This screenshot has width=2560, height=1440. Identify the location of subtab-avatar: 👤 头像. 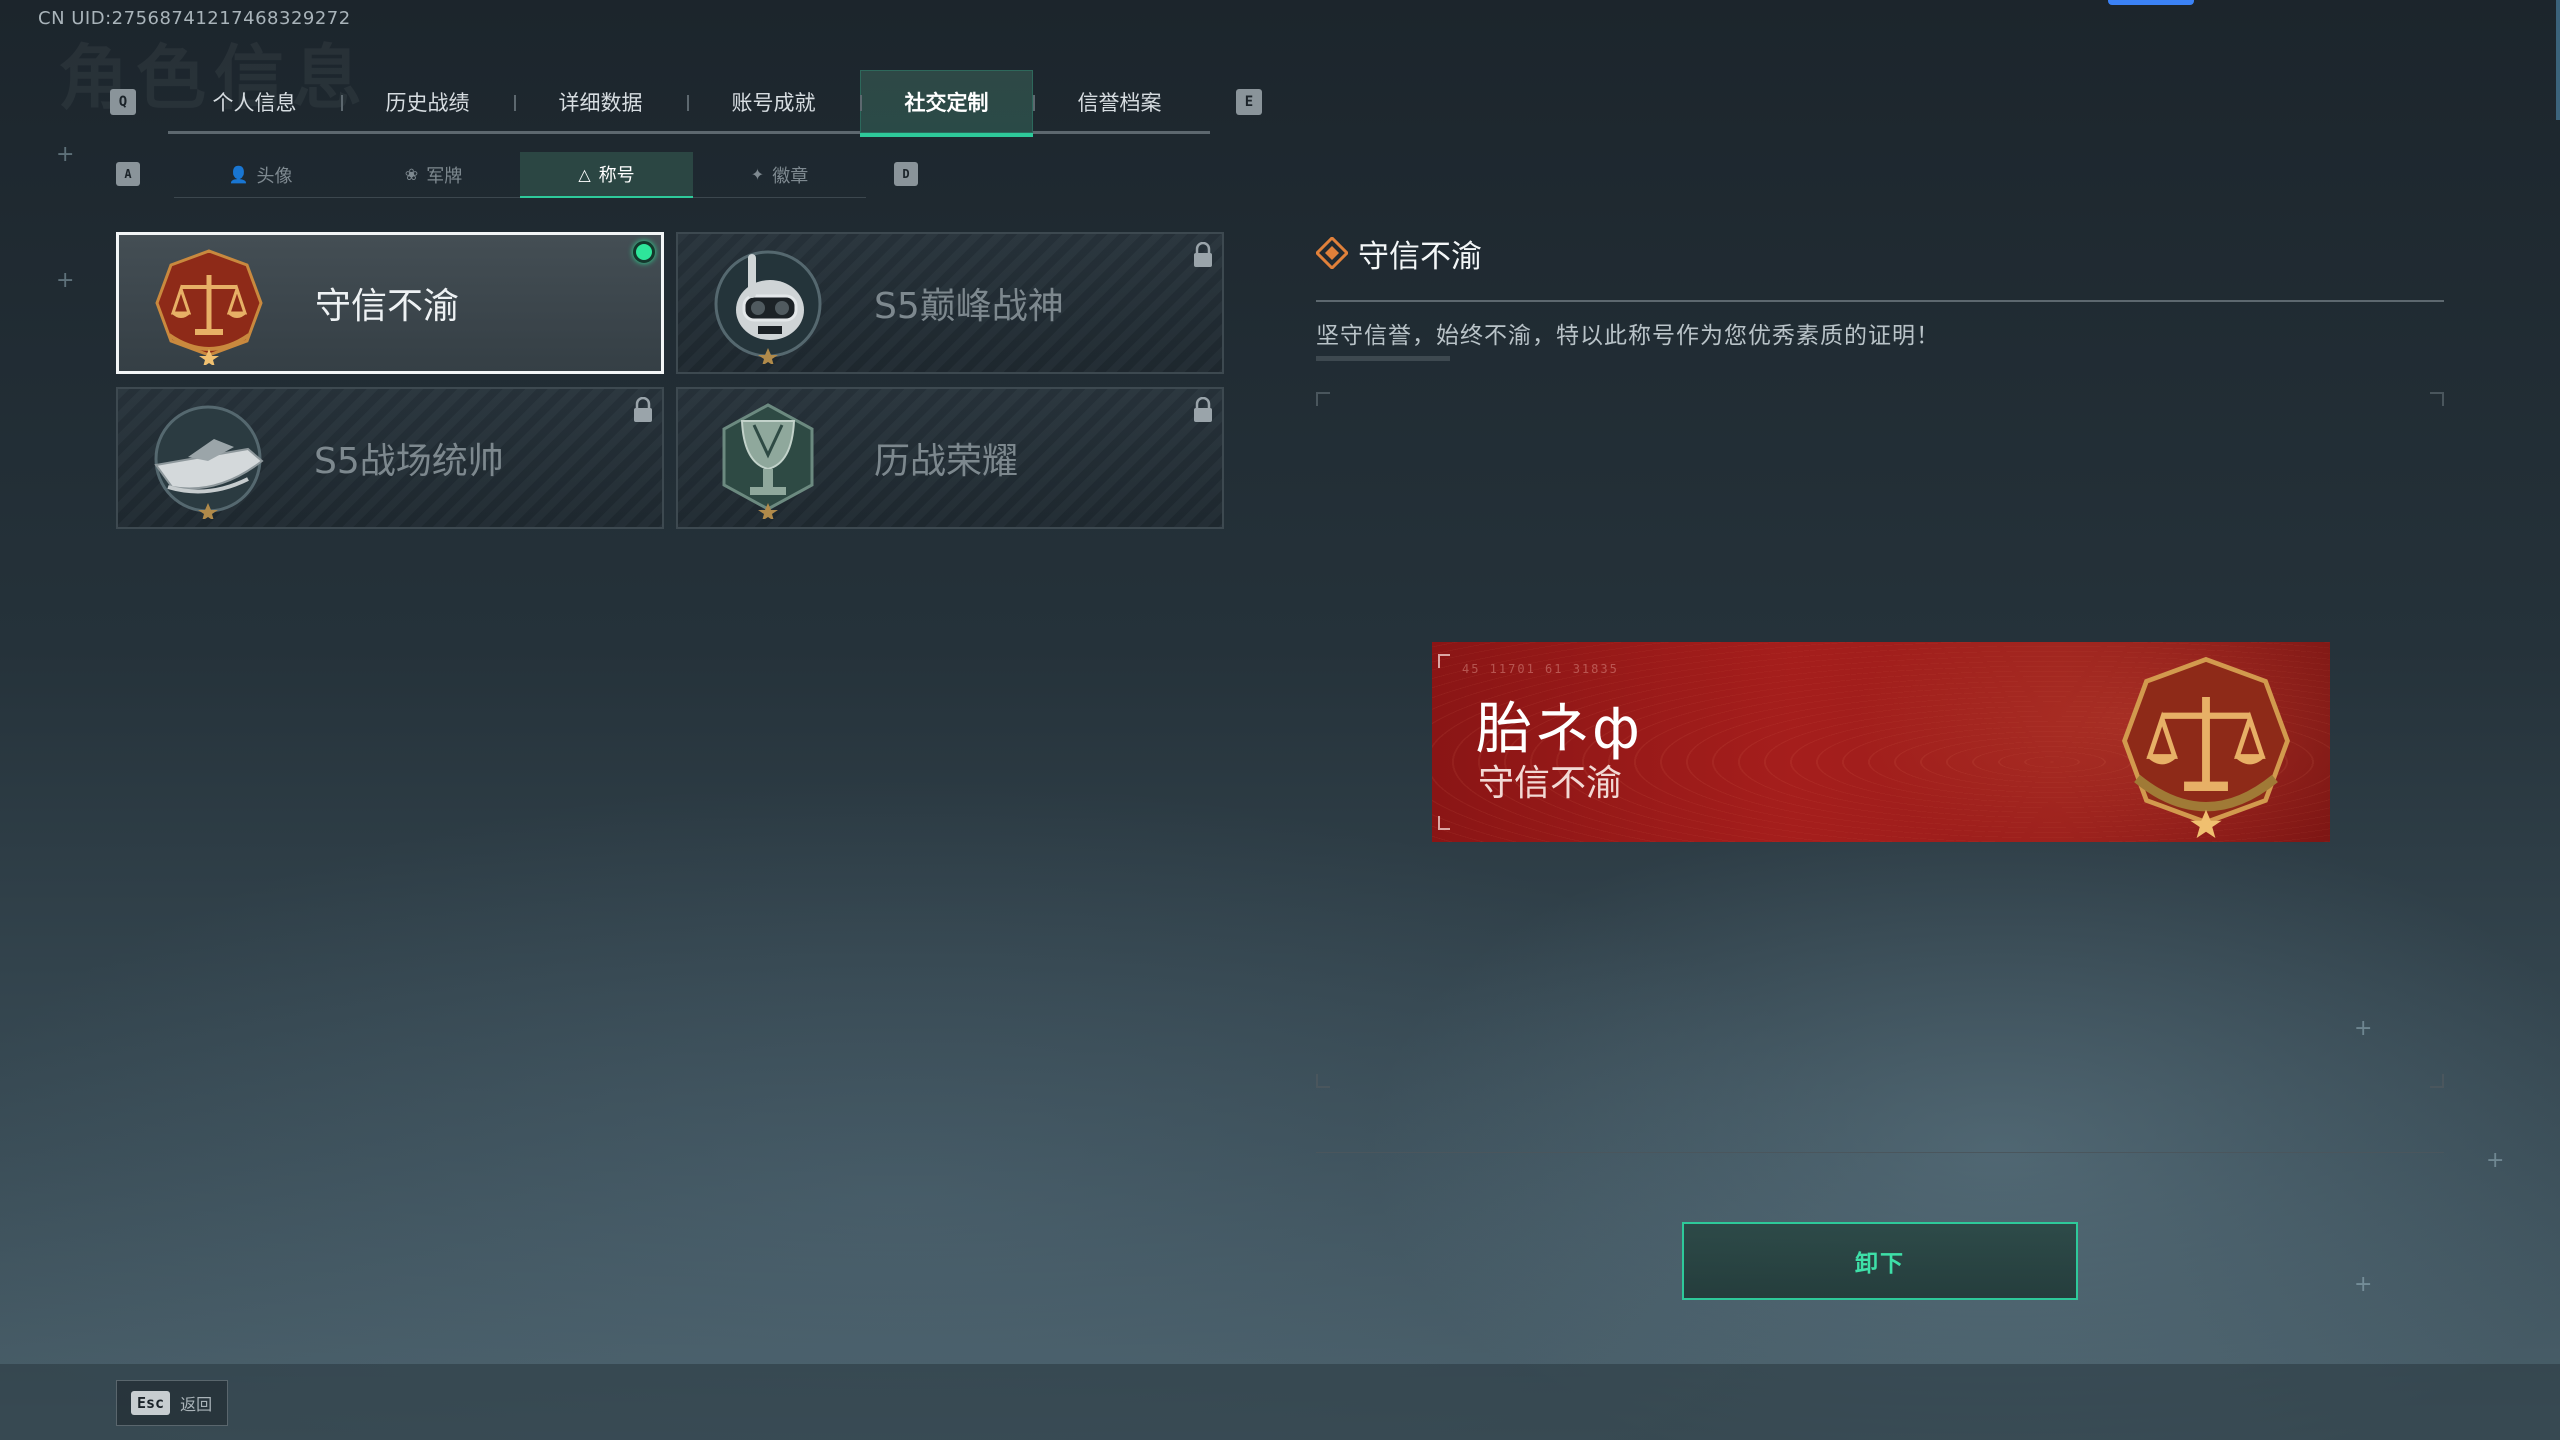
(260, 175).